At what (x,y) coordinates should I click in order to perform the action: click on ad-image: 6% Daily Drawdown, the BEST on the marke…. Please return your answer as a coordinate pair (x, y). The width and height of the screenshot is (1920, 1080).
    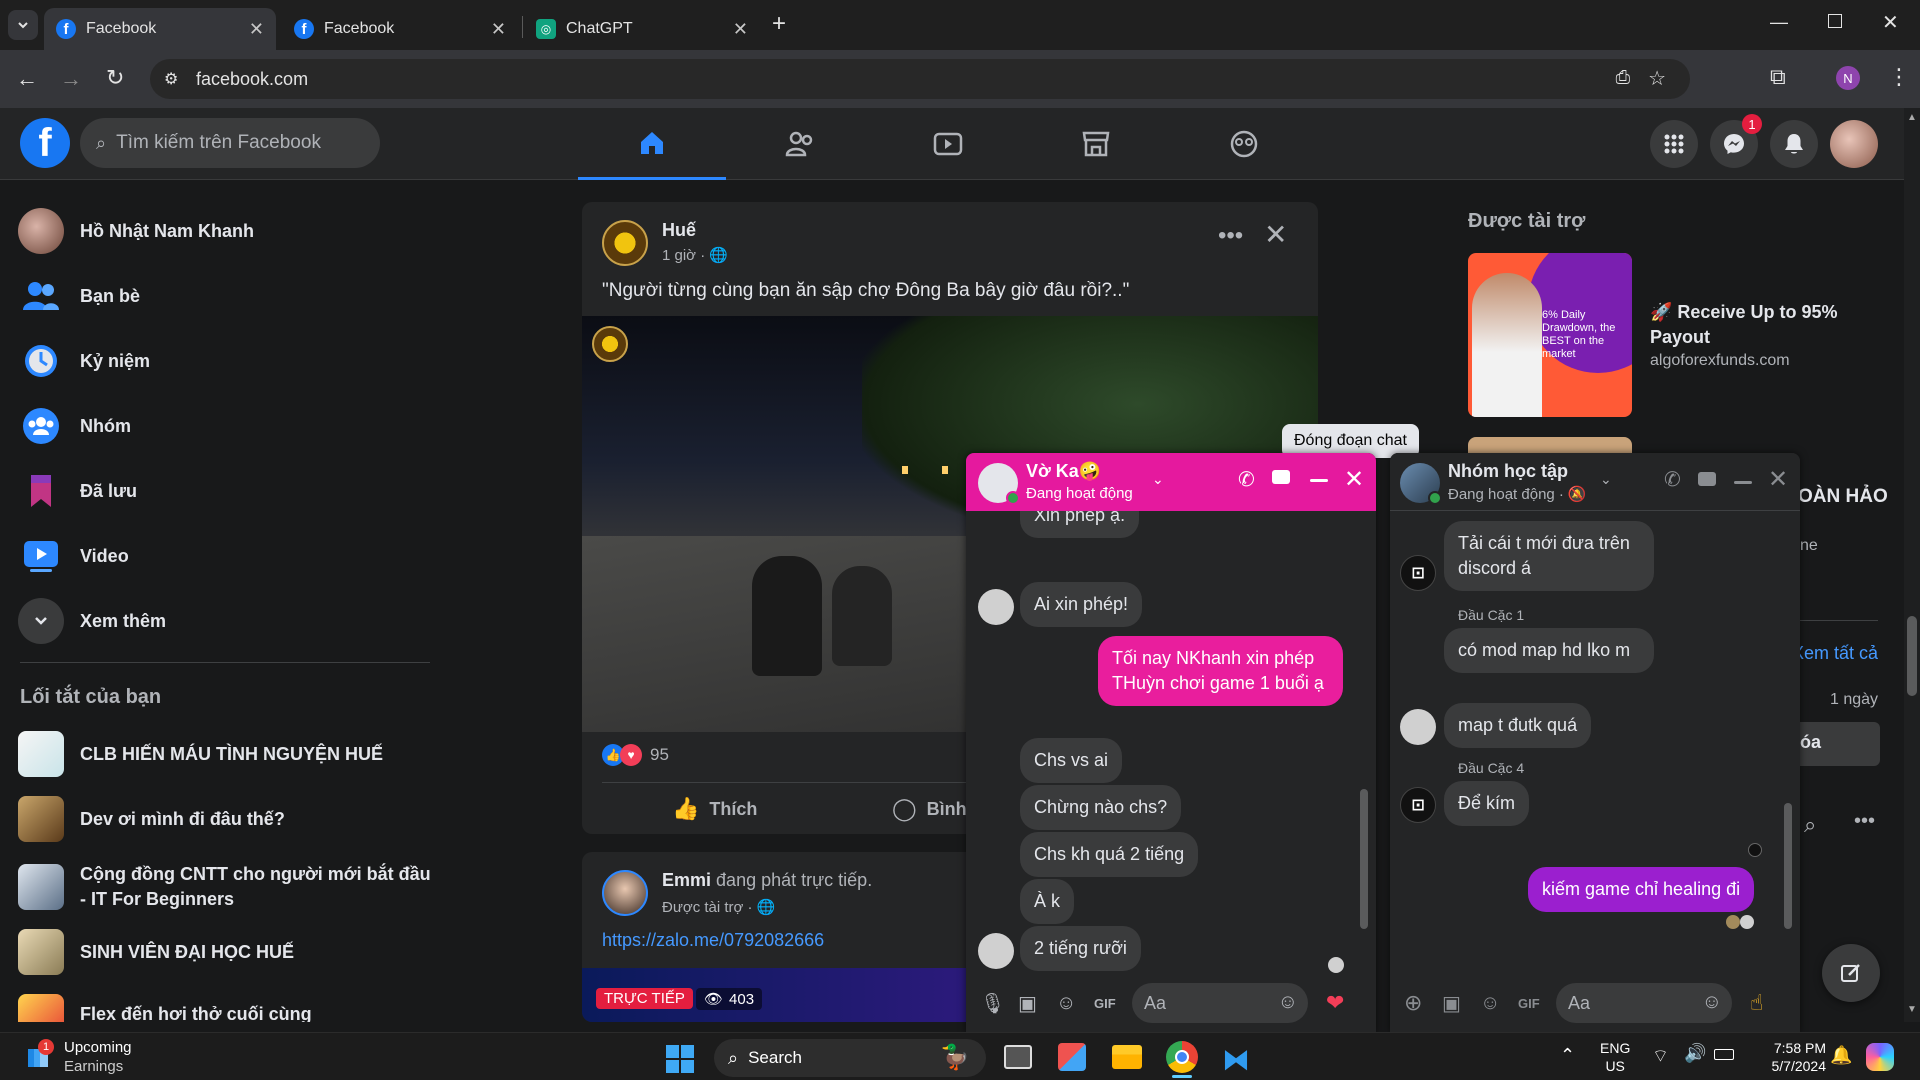
    Looking at the image, I should click on (1550, 335).